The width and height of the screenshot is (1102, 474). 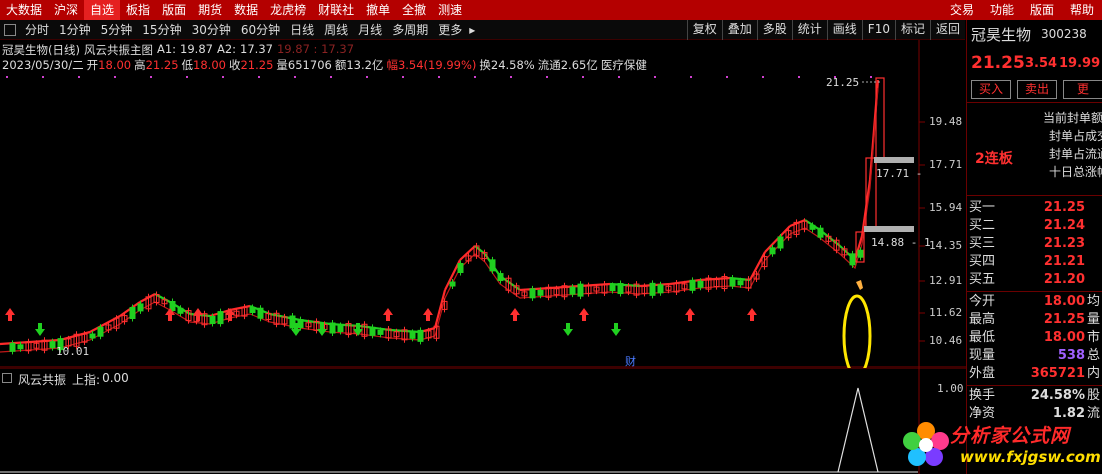 What do you see at coordinates (1000, 444) in the screenshot?
I see `watermark: 分析家公式网 www.fxjgsw.com` at bounding box center [1000, 444].